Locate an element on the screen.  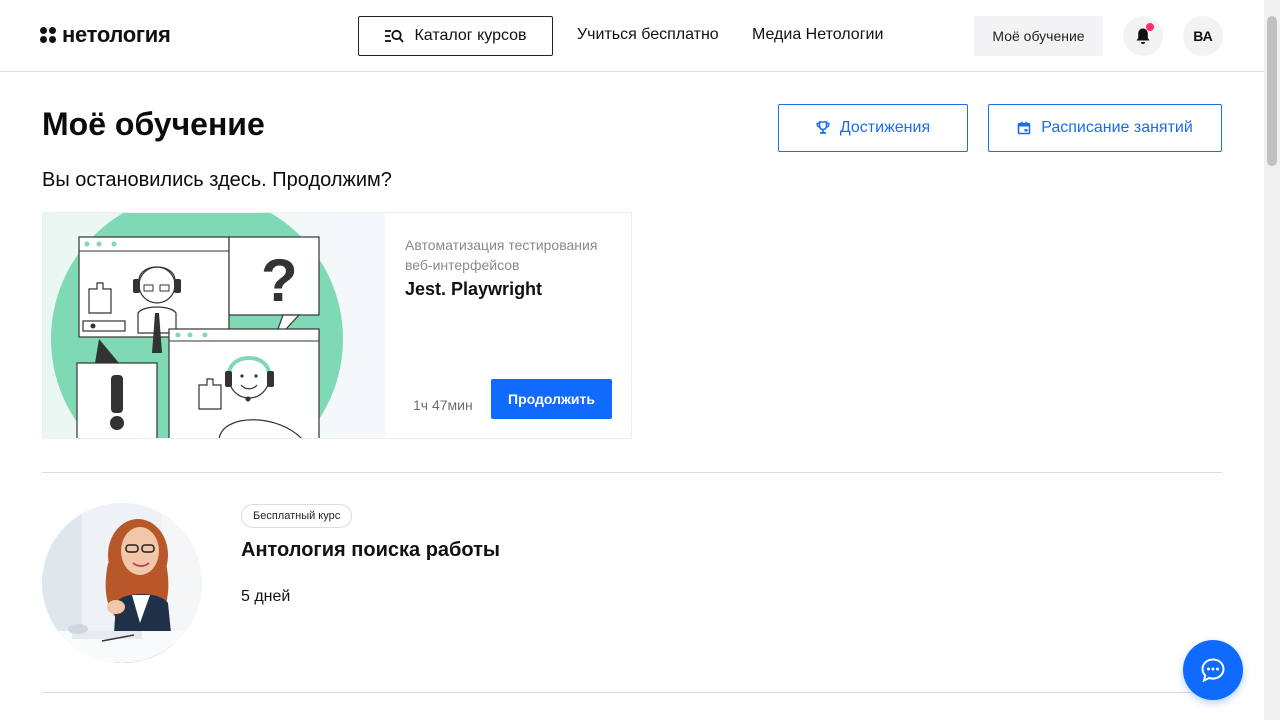
catalog-label: Каталог курсов is located at coordinates (470, 35).